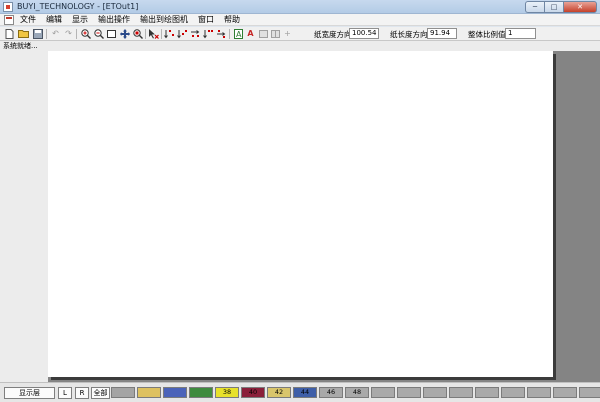  Describe the element at coordinates (82, 393) in the screenshot. I see `layer-r-button: R` at that location.